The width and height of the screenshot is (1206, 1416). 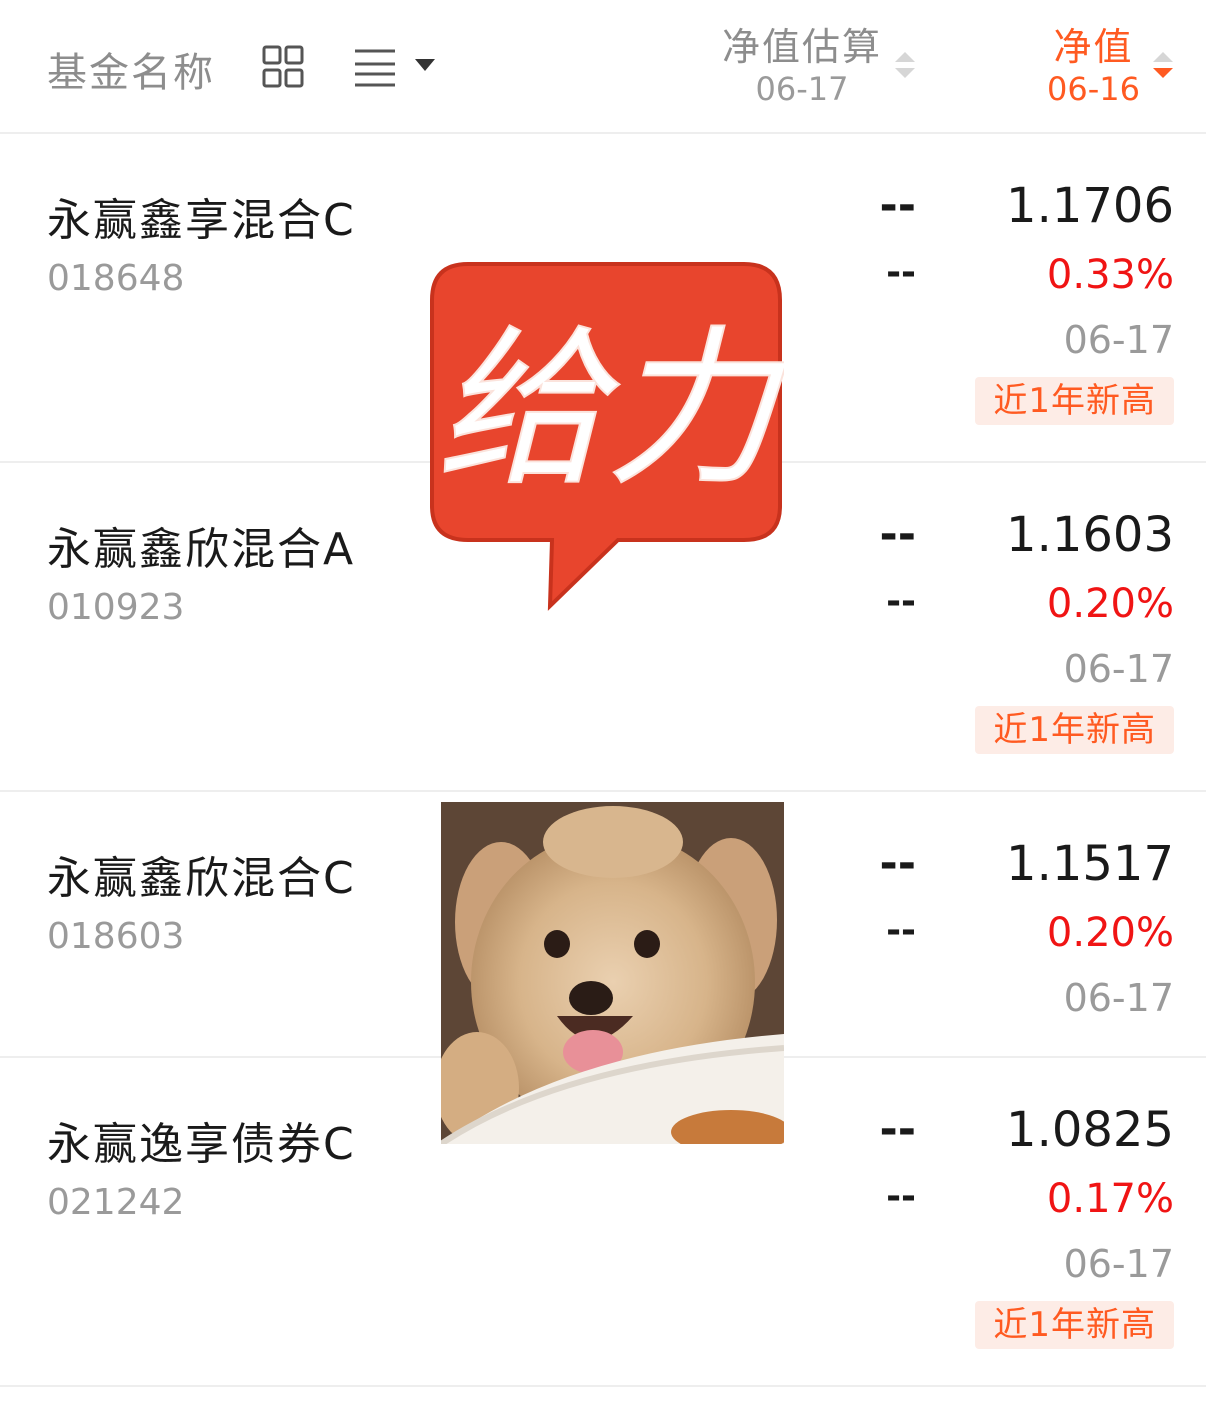 What do you see at coordinates (612, 973) in the screenshot?
I see `puppy-sticker` at bounding box center [612, 973].